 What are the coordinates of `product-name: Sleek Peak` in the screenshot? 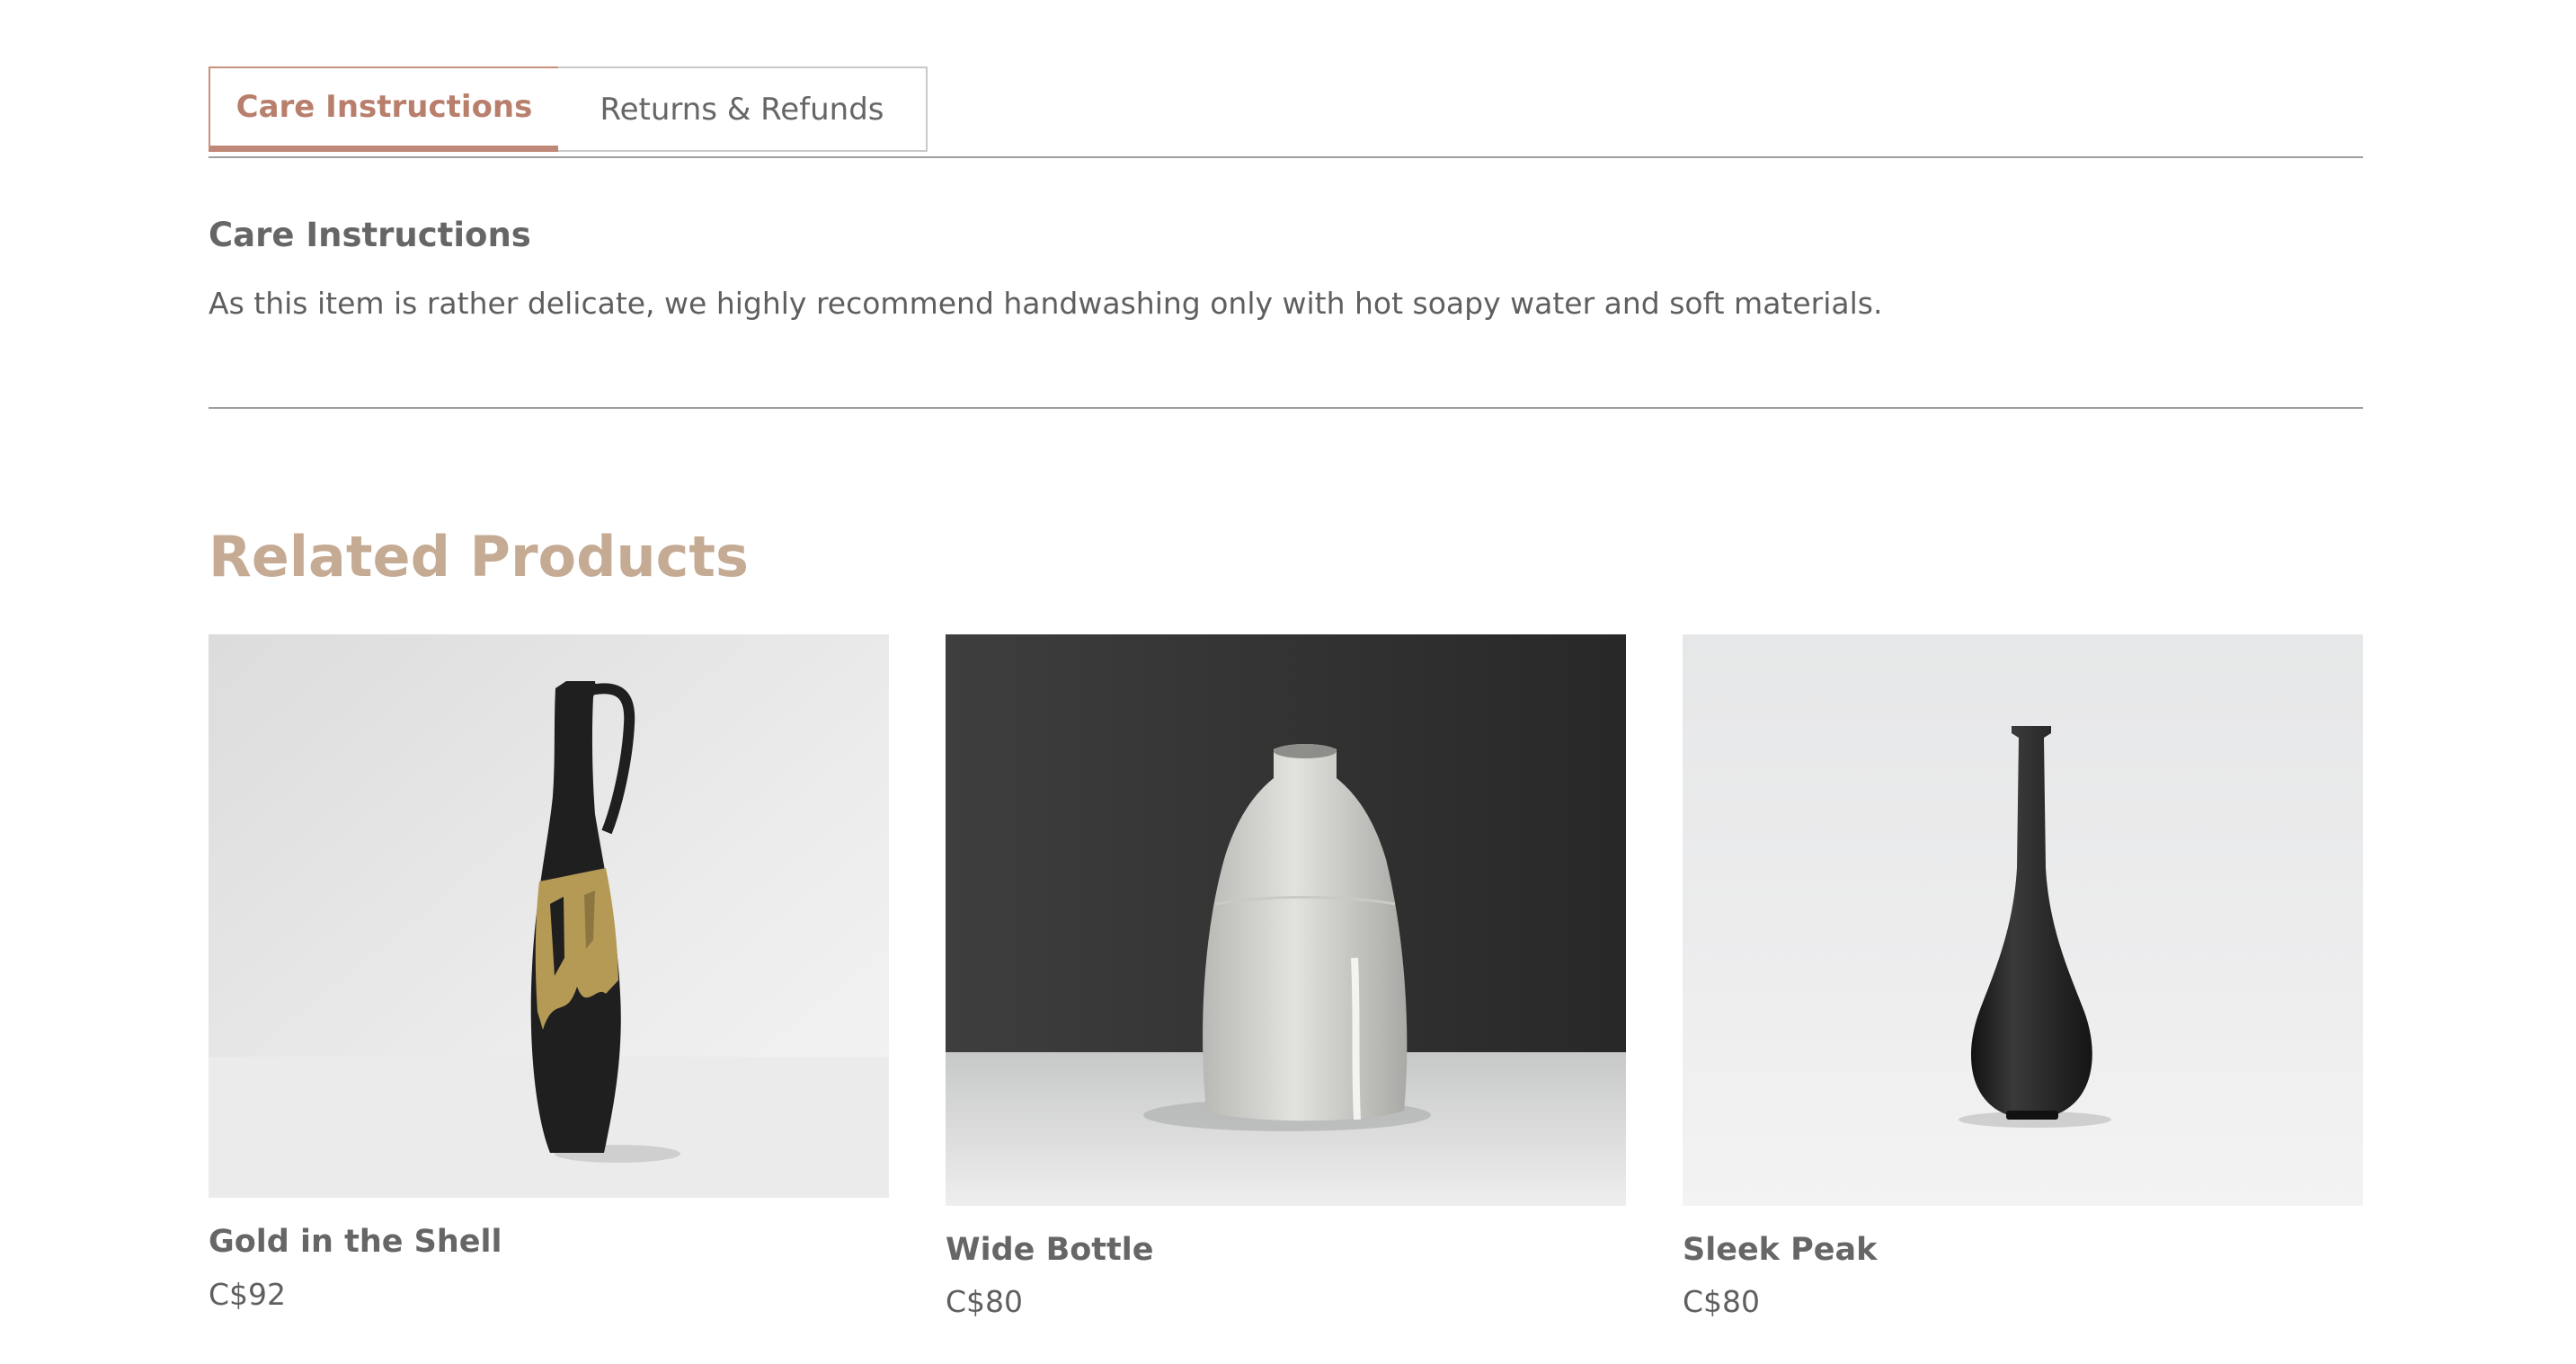 It's located at (1780, 1250).